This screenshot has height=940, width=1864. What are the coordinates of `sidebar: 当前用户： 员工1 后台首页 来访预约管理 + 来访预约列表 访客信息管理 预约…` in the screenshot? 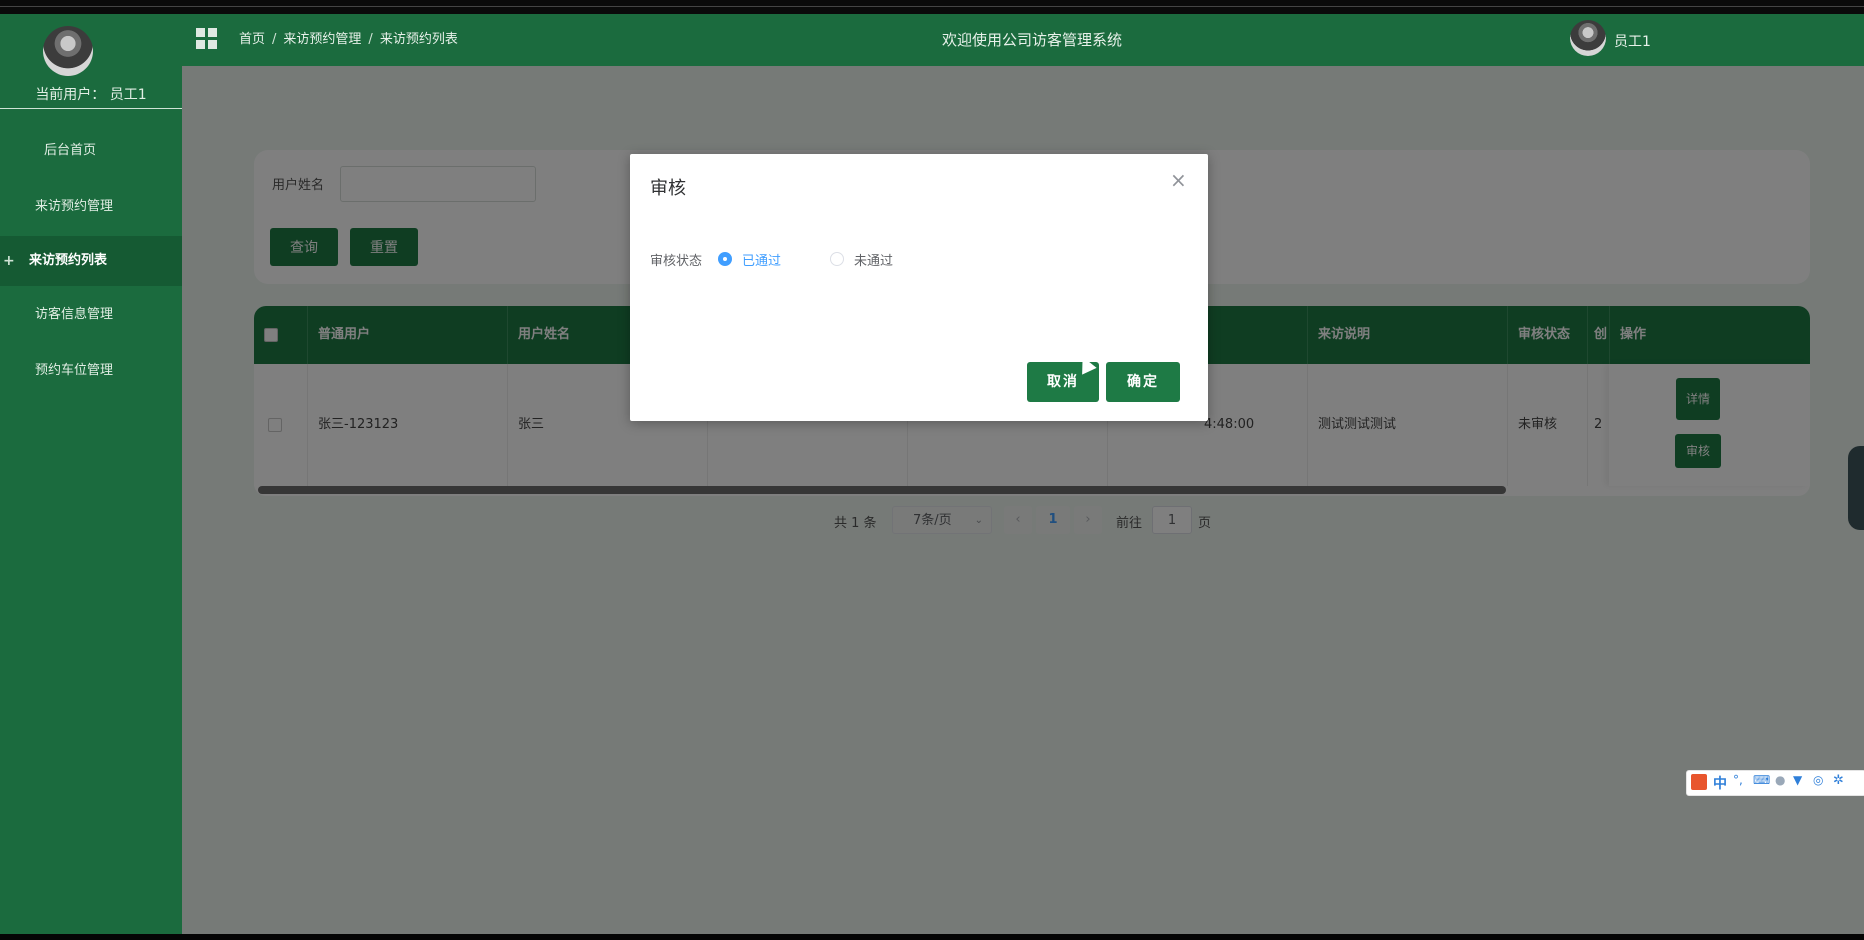 It's located at (91, 474).